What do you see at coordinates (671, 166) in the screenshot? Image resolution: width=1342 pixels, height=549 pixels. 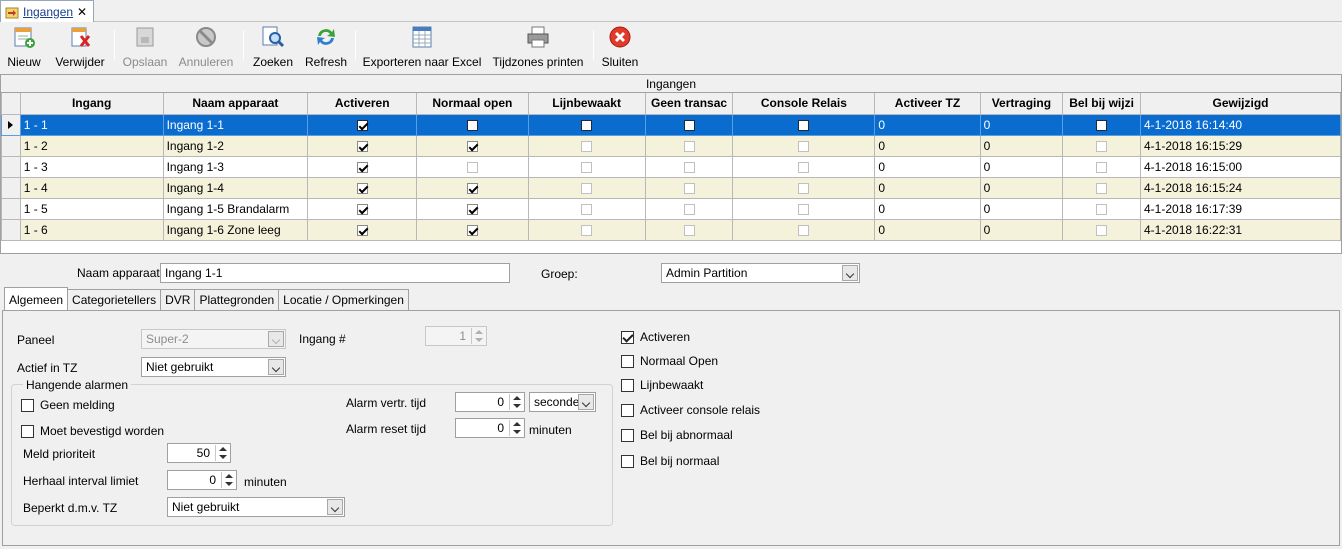 I see `table-row: 1 - 3 Ingang 1-3 0 0 4-1-2018 16:15:00` at bounding box center [671, 166].